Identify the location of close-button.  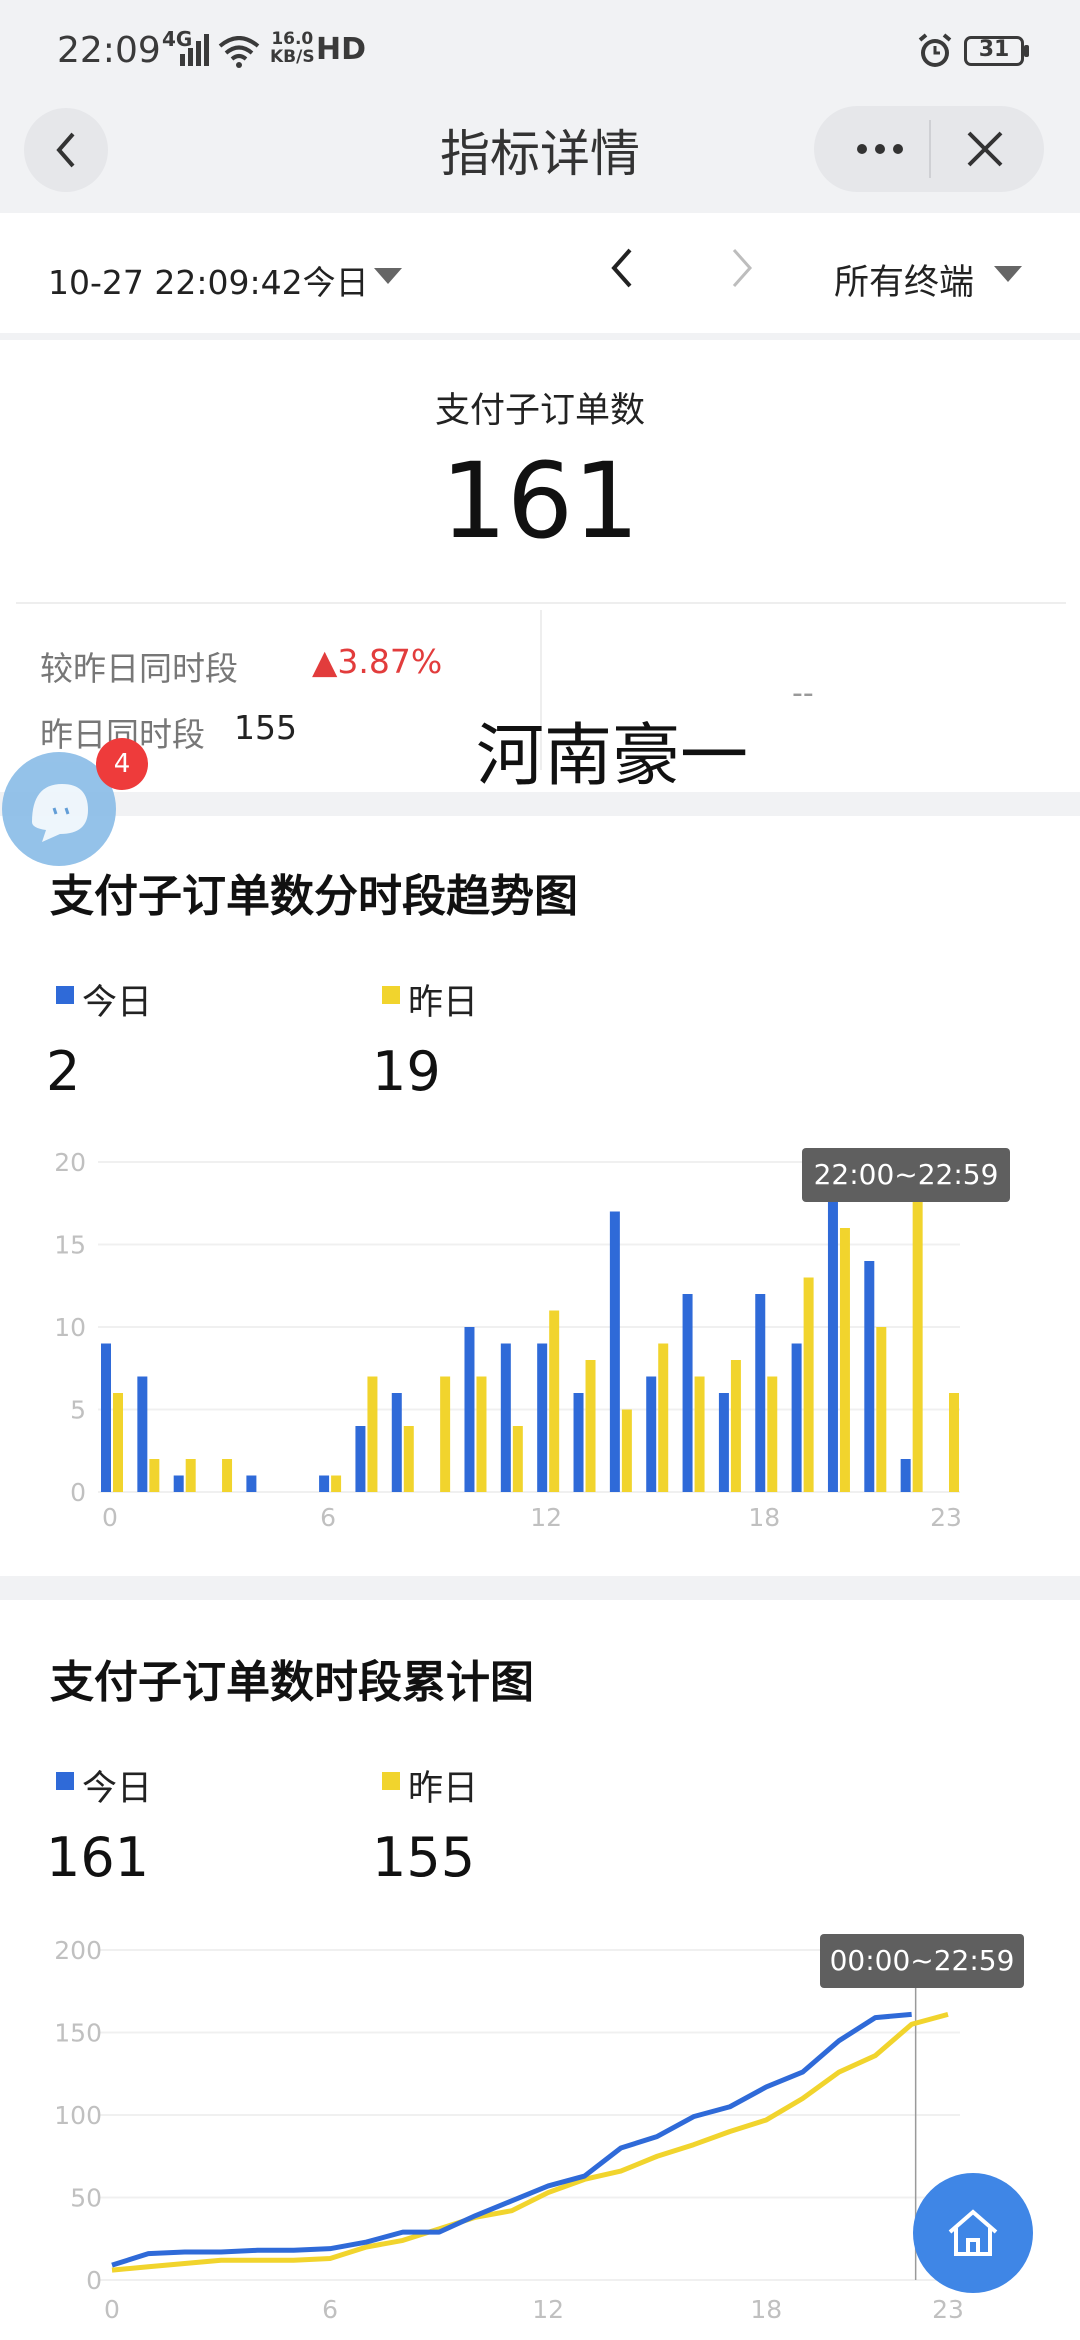
(985, 149).